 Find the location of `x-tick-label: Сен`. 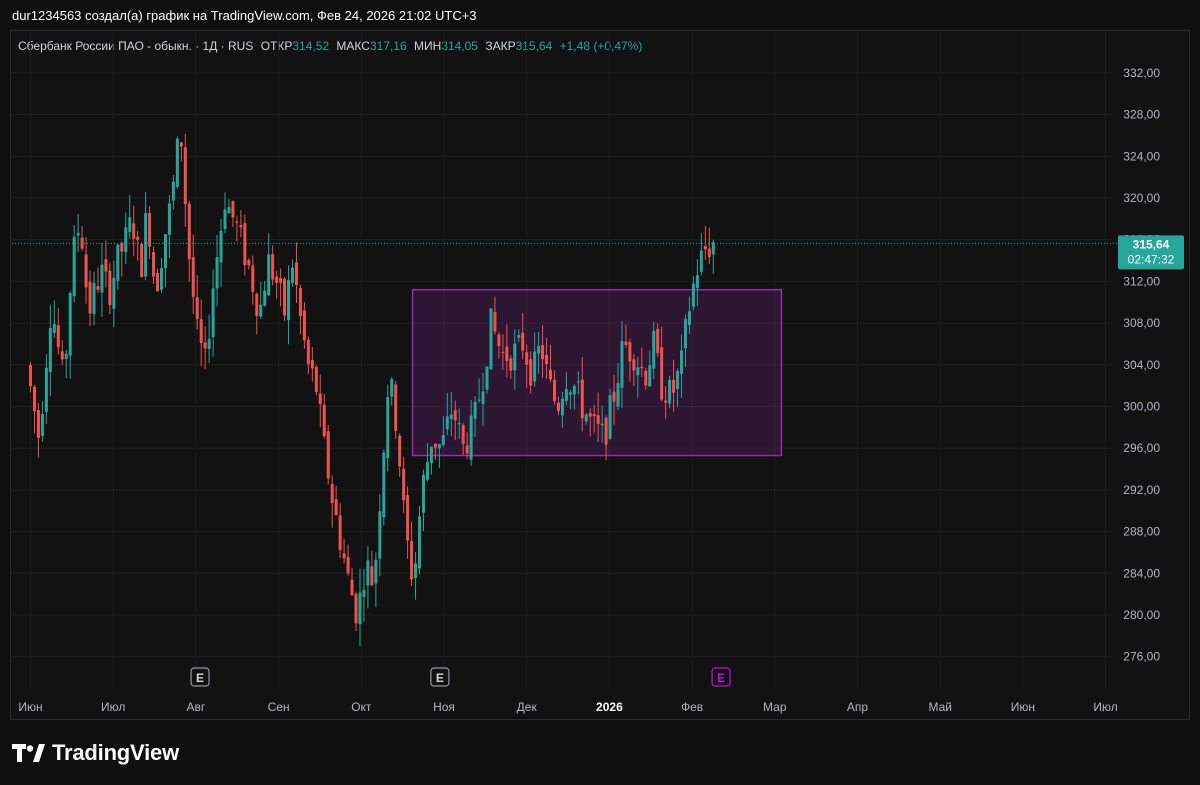

x-tick-label: Сен is located at coordinates (279, 707).